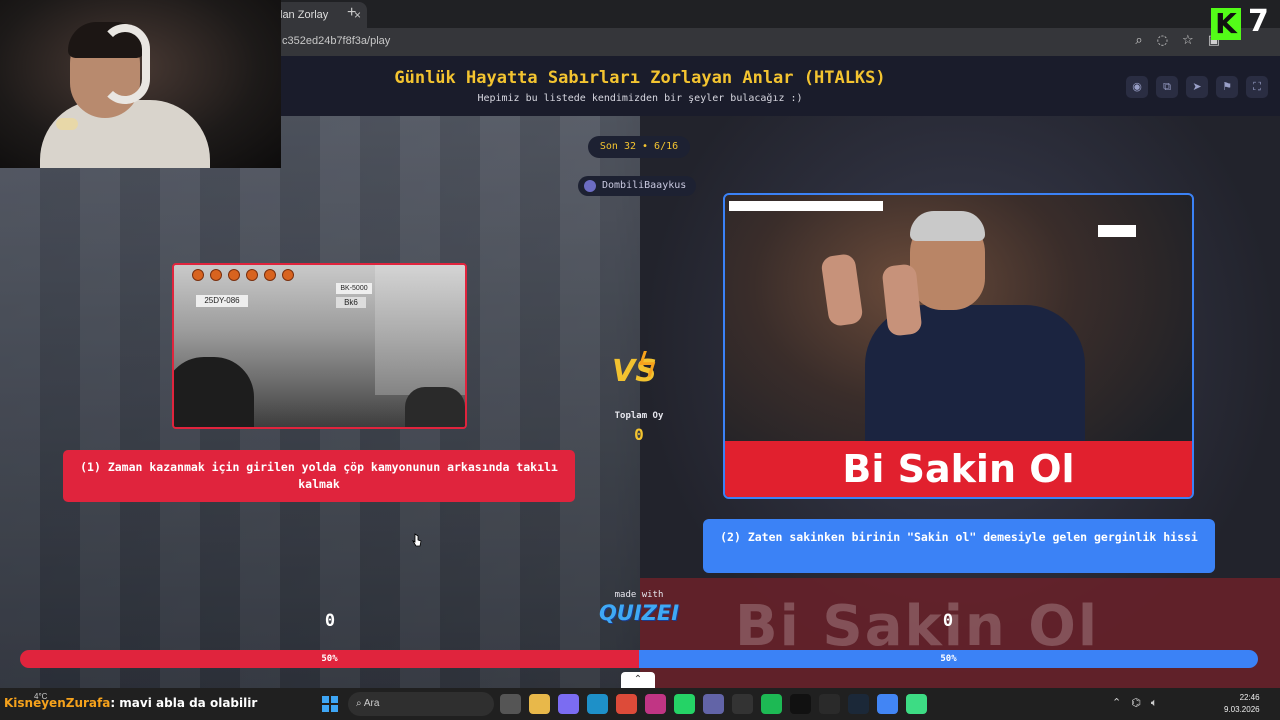 The image size is (1280, 720). I want to click on webcam-overlay, so click(140, 84).